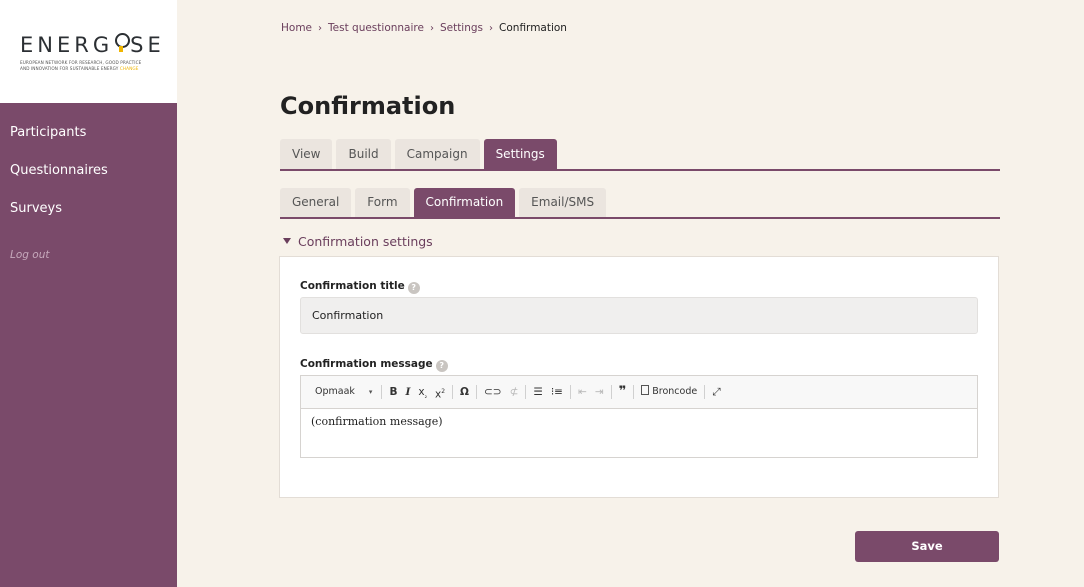 The width and height of the screenshot is (1084, 587). What do you see at coordinates (537, 392) in the screenshot?
I see `numbered-list-icon: ☰` at bounding box center [537, 392].